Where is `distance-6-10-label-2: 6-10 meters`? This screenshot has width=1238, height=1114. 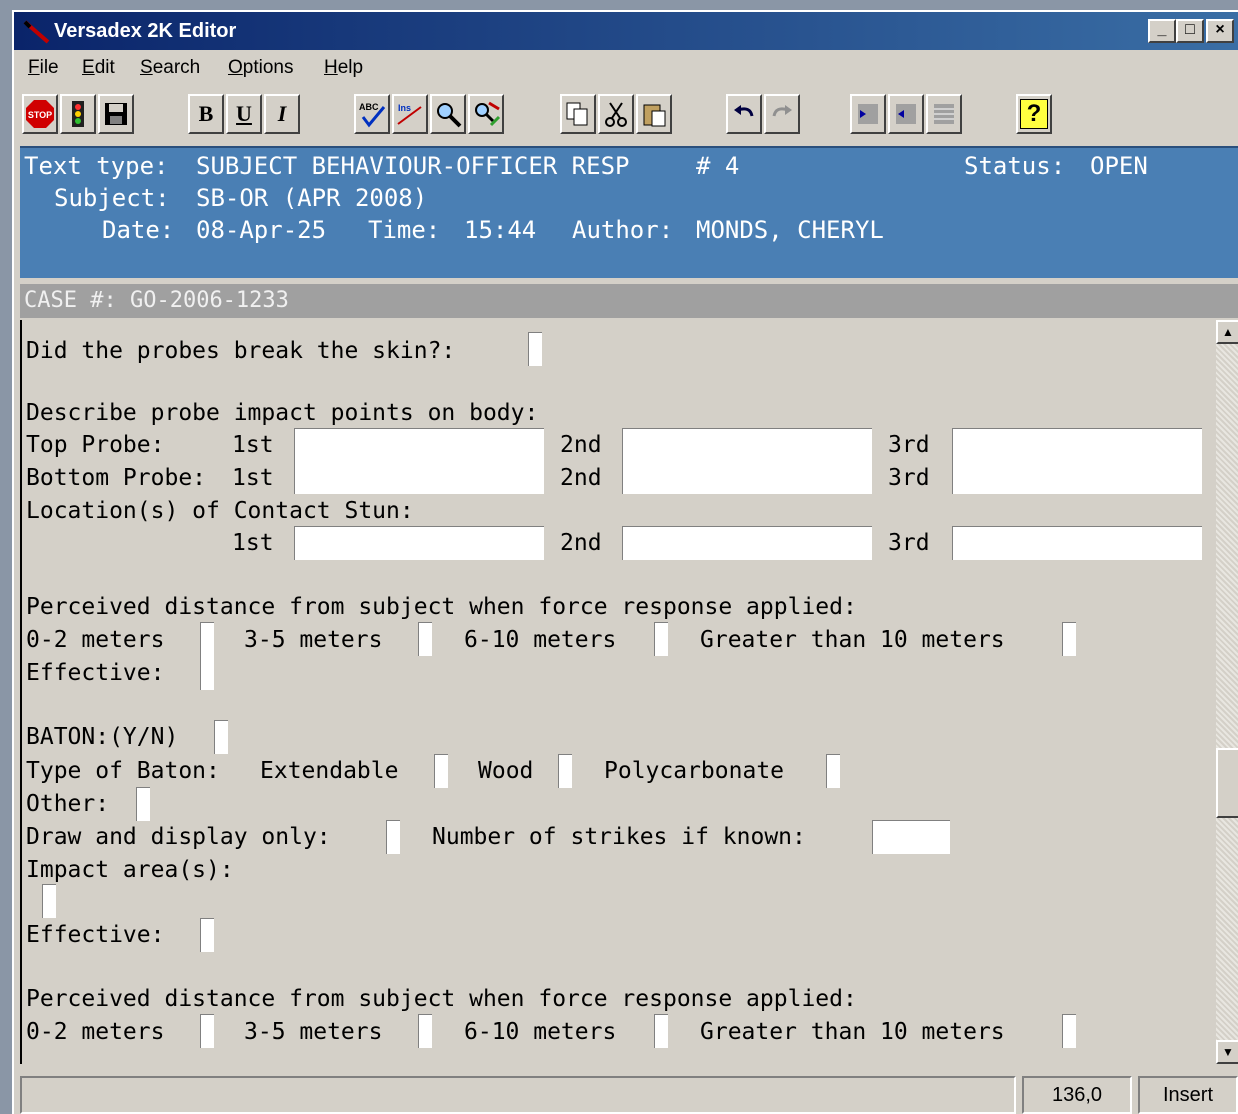
distance-6-10-label-2: 6-10 meters is located at coordinates (540, 1032).